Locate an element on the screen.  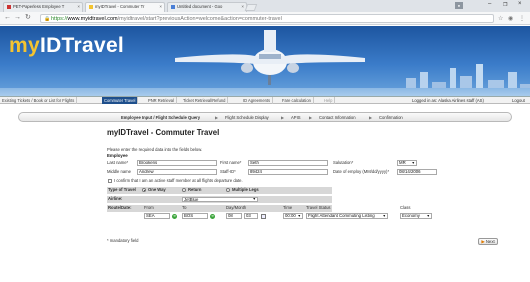
arrow-right-icon: ▶ is located at coordinates (483, 241).